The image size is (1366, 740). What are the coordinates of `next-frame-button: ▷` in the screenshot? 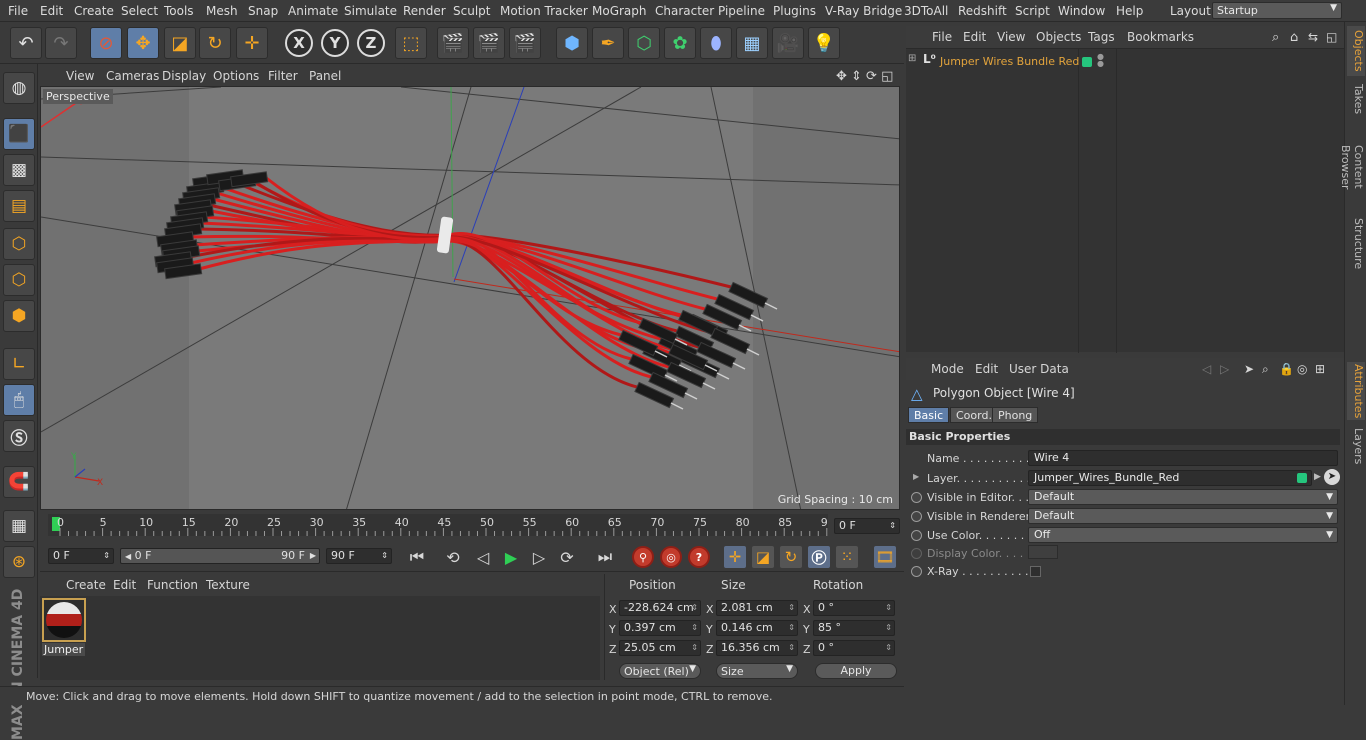 It's located at (539, 557).